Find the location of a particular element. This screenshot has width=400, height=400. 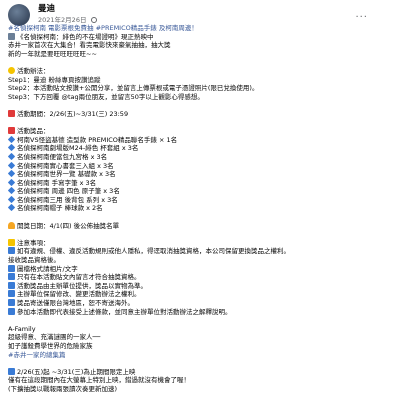

post-line: (下擴抽獎以戰報兩張讀次奏更新加速) is located at coordinates (200, 389).